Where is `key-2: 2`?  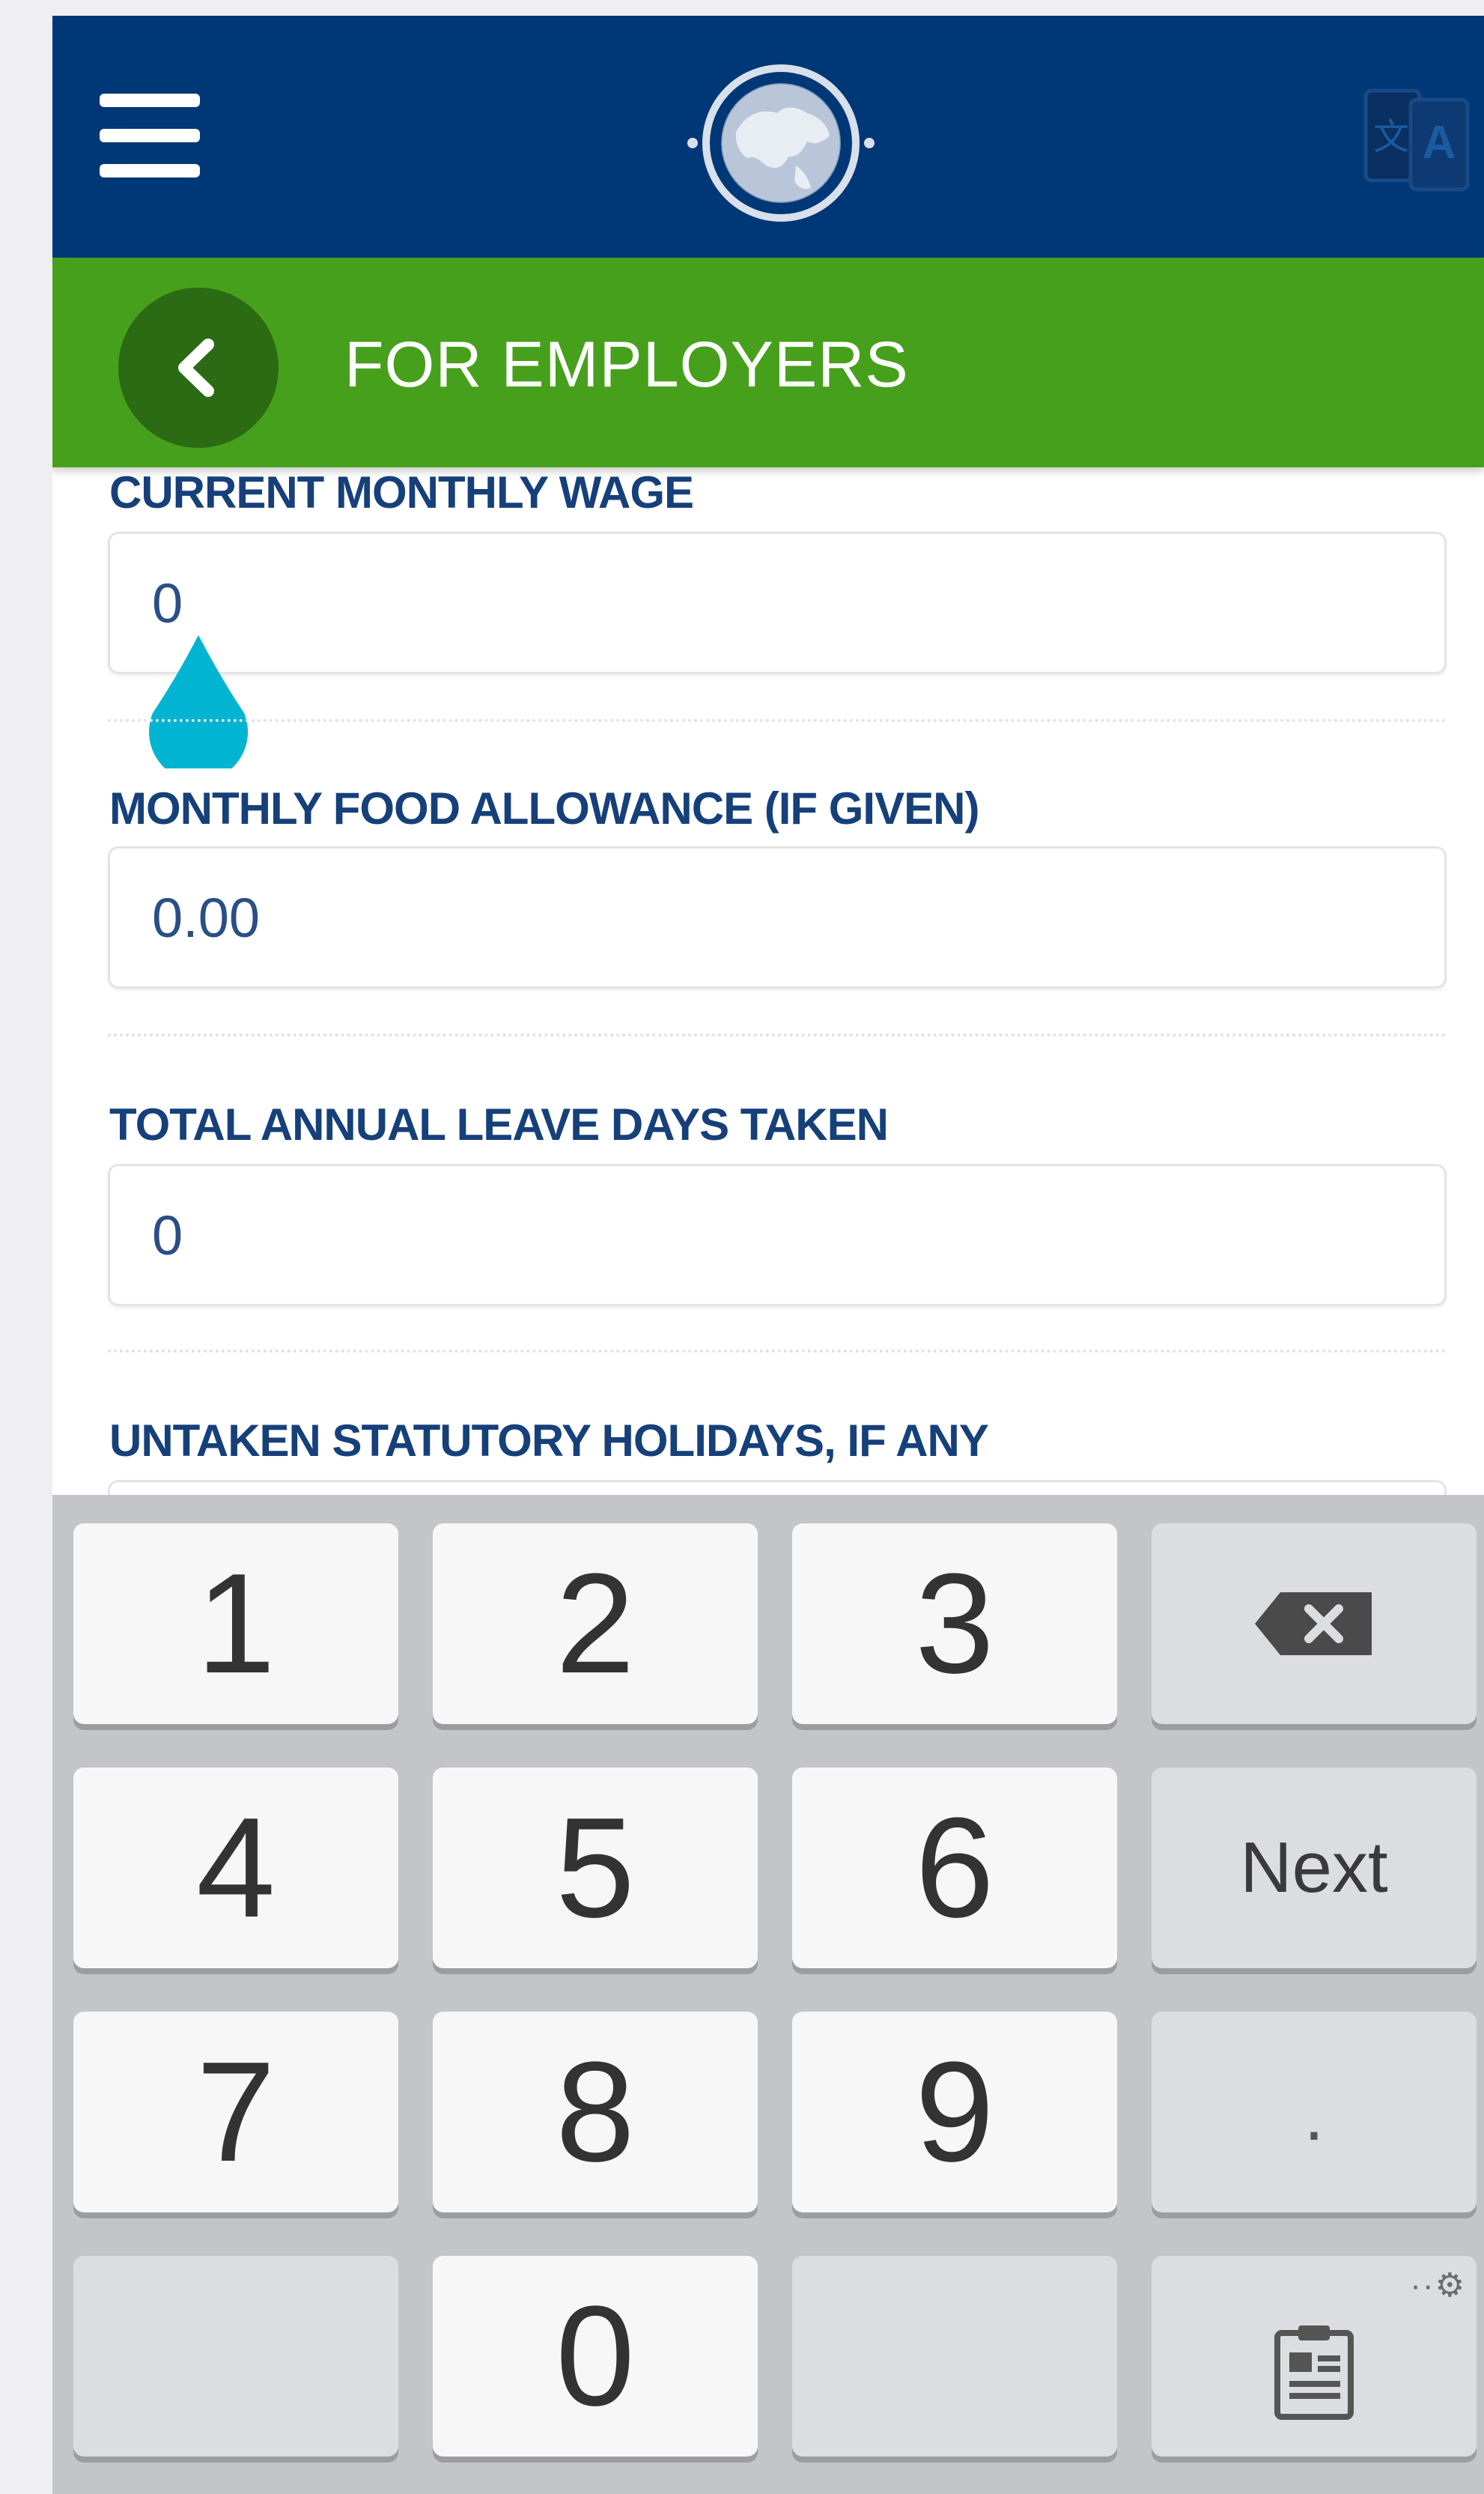
key-2: 2 is located at coordinates (595, 1623).